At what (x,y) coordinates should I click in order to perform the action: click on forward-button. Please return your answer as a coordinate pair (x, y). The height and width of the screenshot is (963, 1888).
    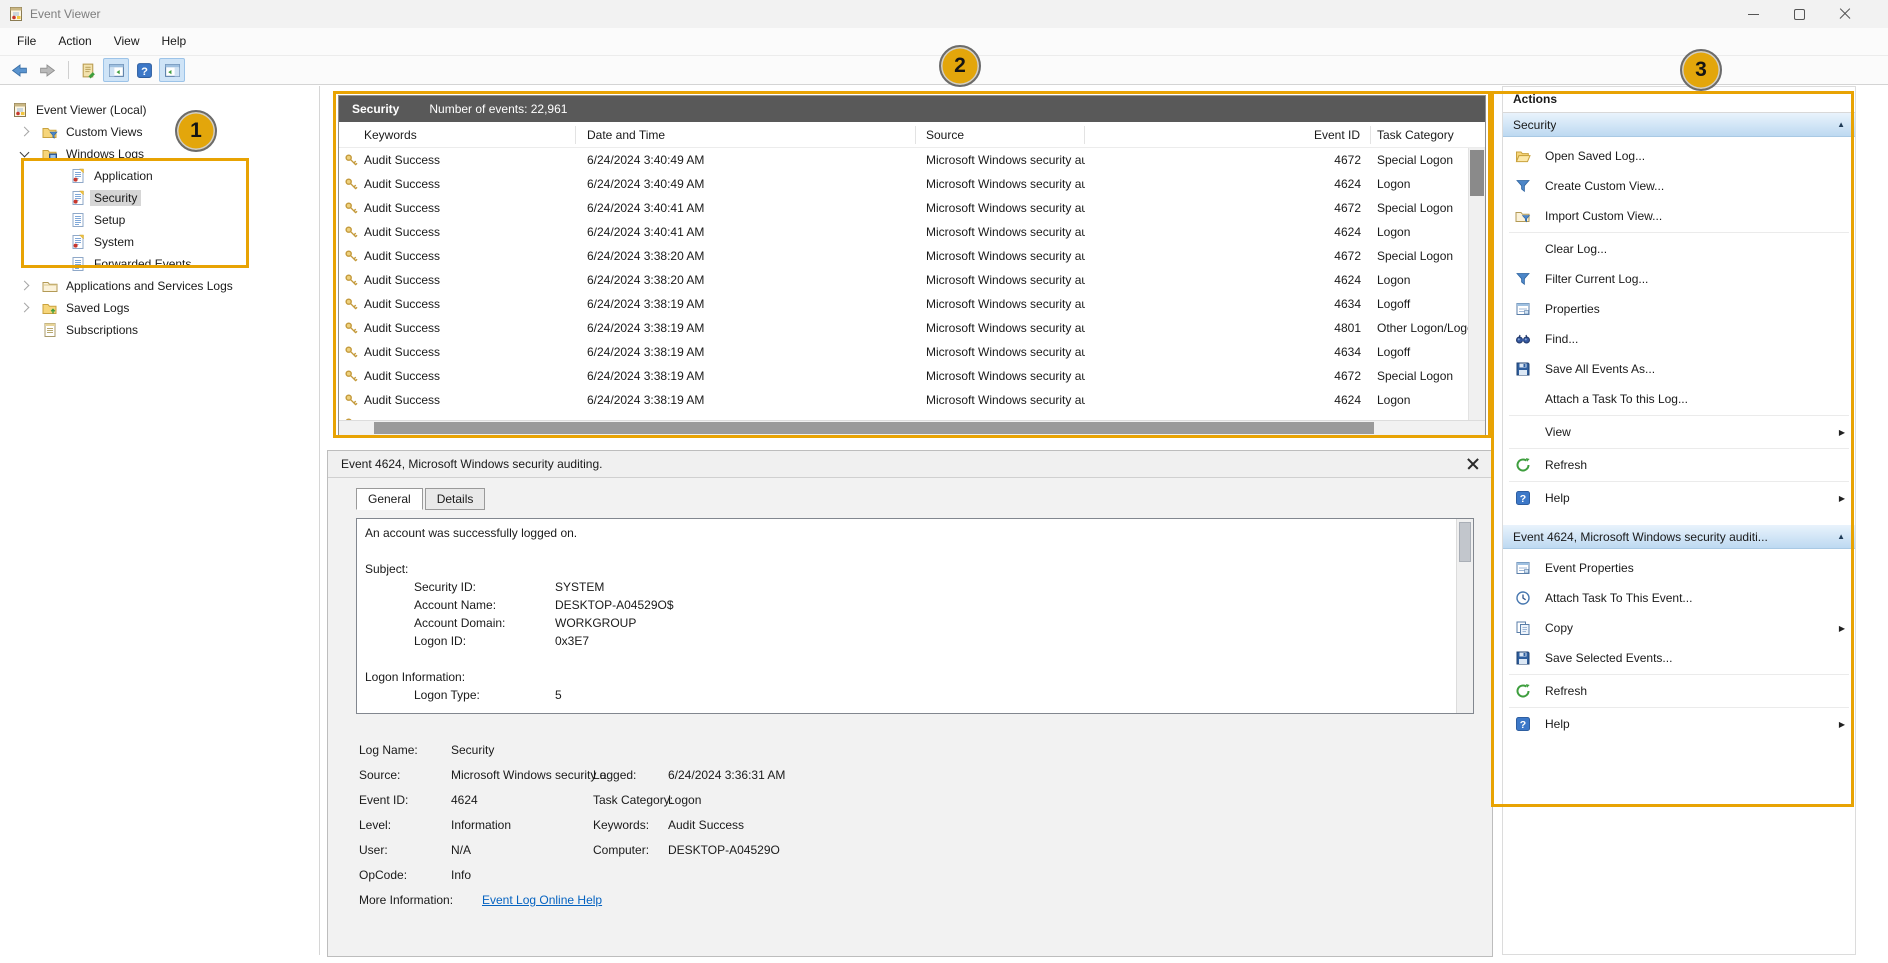
    Looking at the image, I should click on (47, 70).